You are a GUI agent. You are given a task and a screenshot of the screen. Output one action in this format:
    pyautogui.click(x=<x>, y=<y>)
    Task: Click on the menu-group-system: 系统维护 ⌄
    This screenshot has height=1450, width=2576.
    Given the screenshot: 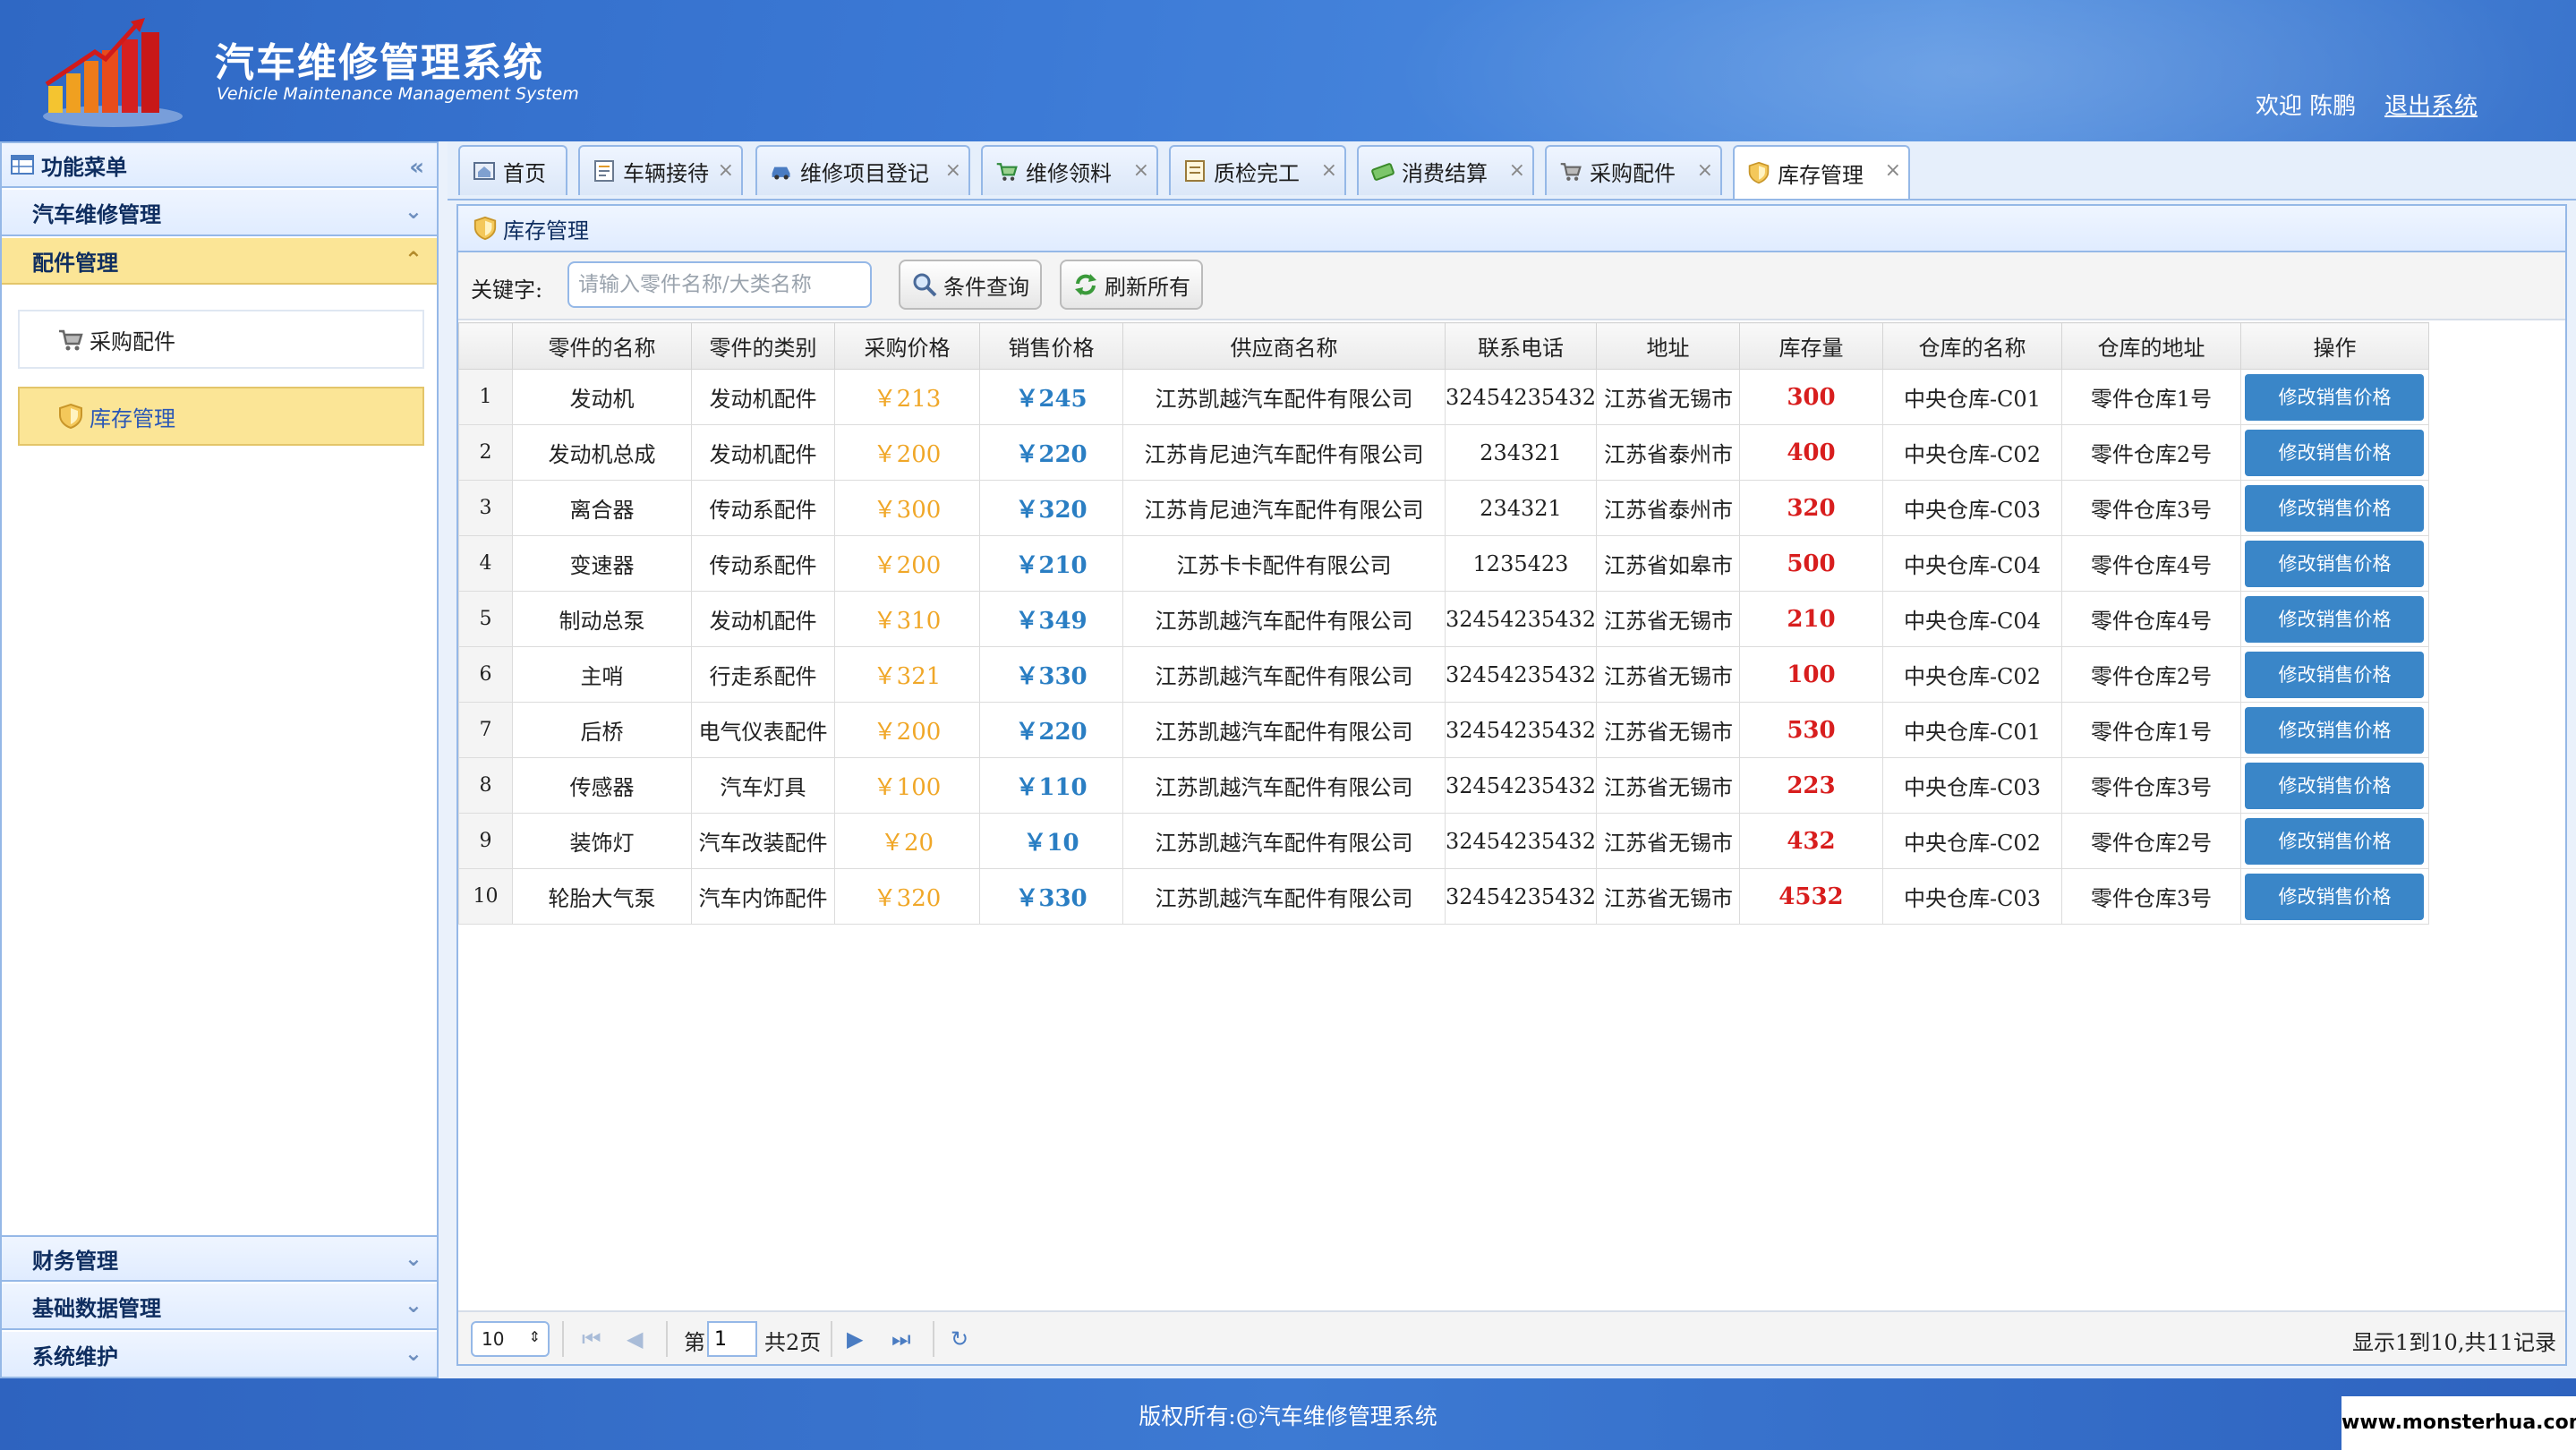 What is the action you would take?
    pyautogui.click(x=219, y=1355)
    